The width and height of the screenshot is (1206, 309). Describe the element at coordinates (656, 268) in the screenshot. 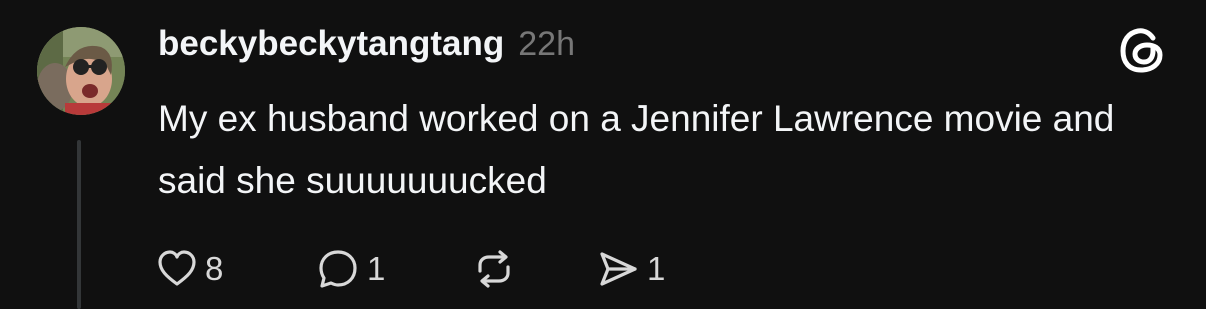

I see `share-count: 1` at that location.